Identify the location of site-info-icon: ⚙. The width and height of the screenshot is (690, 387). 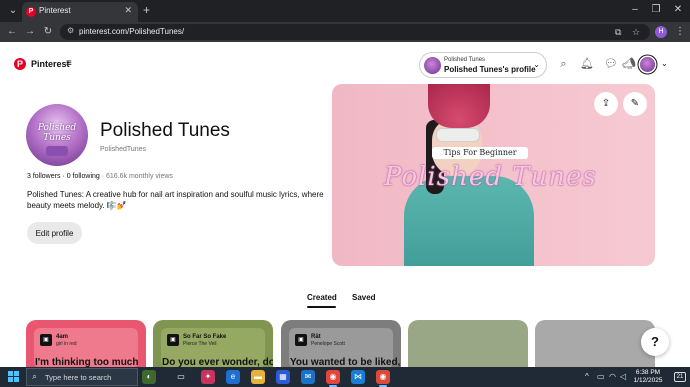
(70, 30).